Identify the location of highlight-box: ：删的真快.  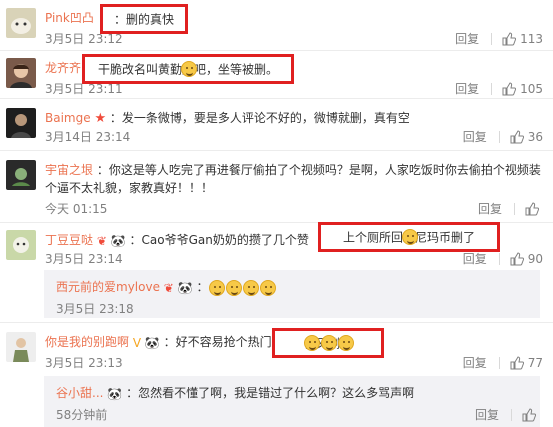
(144, 19).